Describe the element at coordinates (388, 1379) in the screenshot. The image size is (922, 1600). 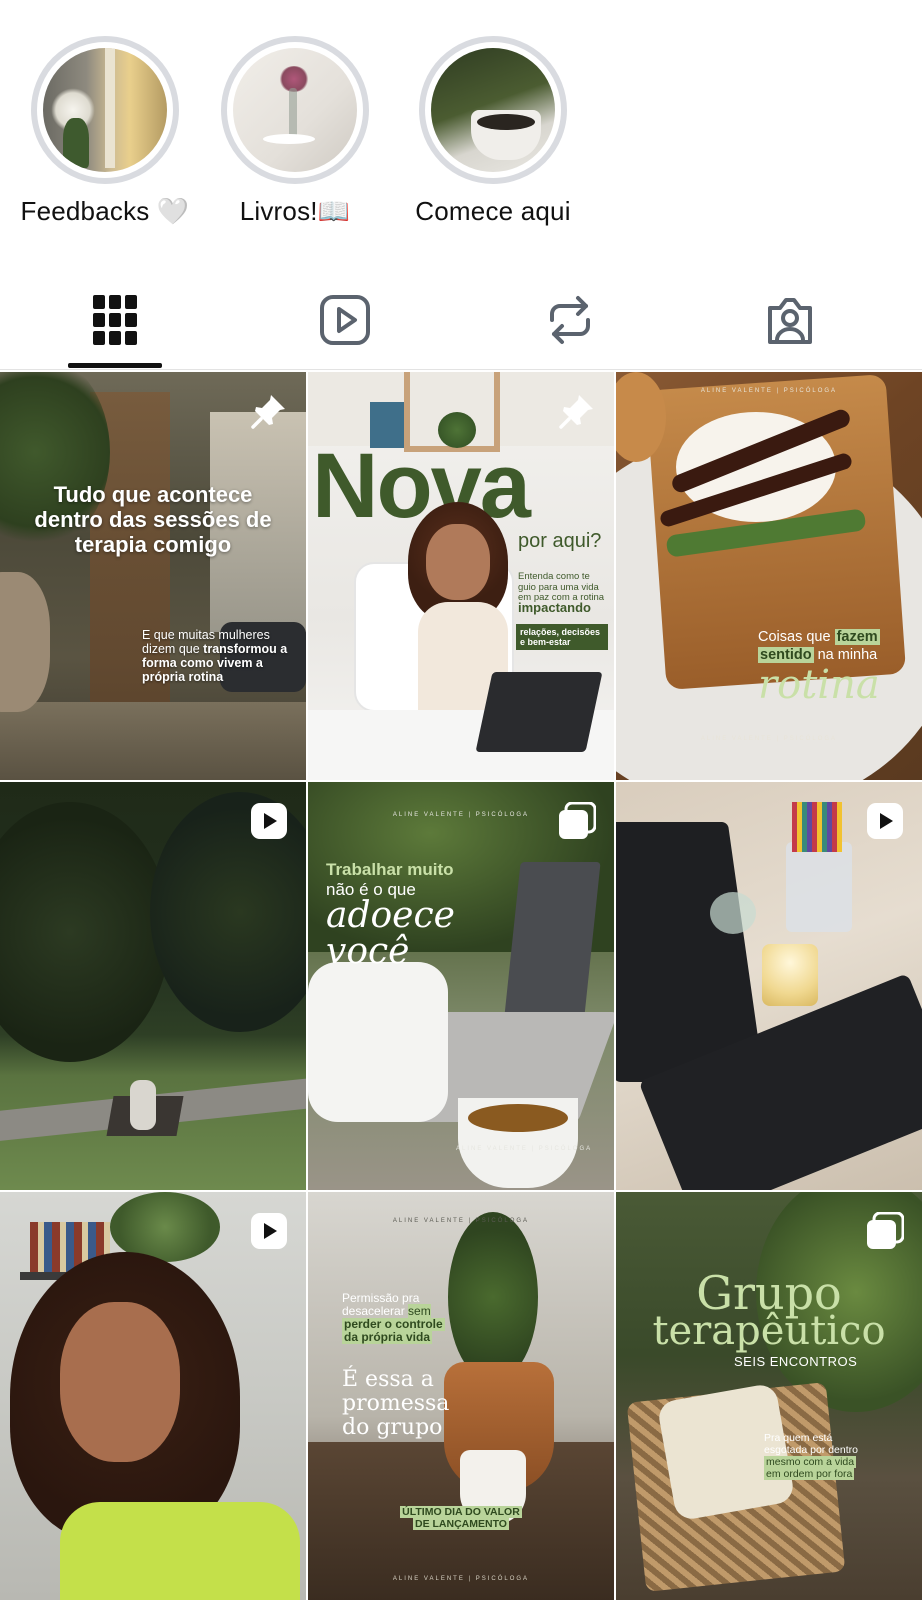
I see `post-script: É essa a` at that location.